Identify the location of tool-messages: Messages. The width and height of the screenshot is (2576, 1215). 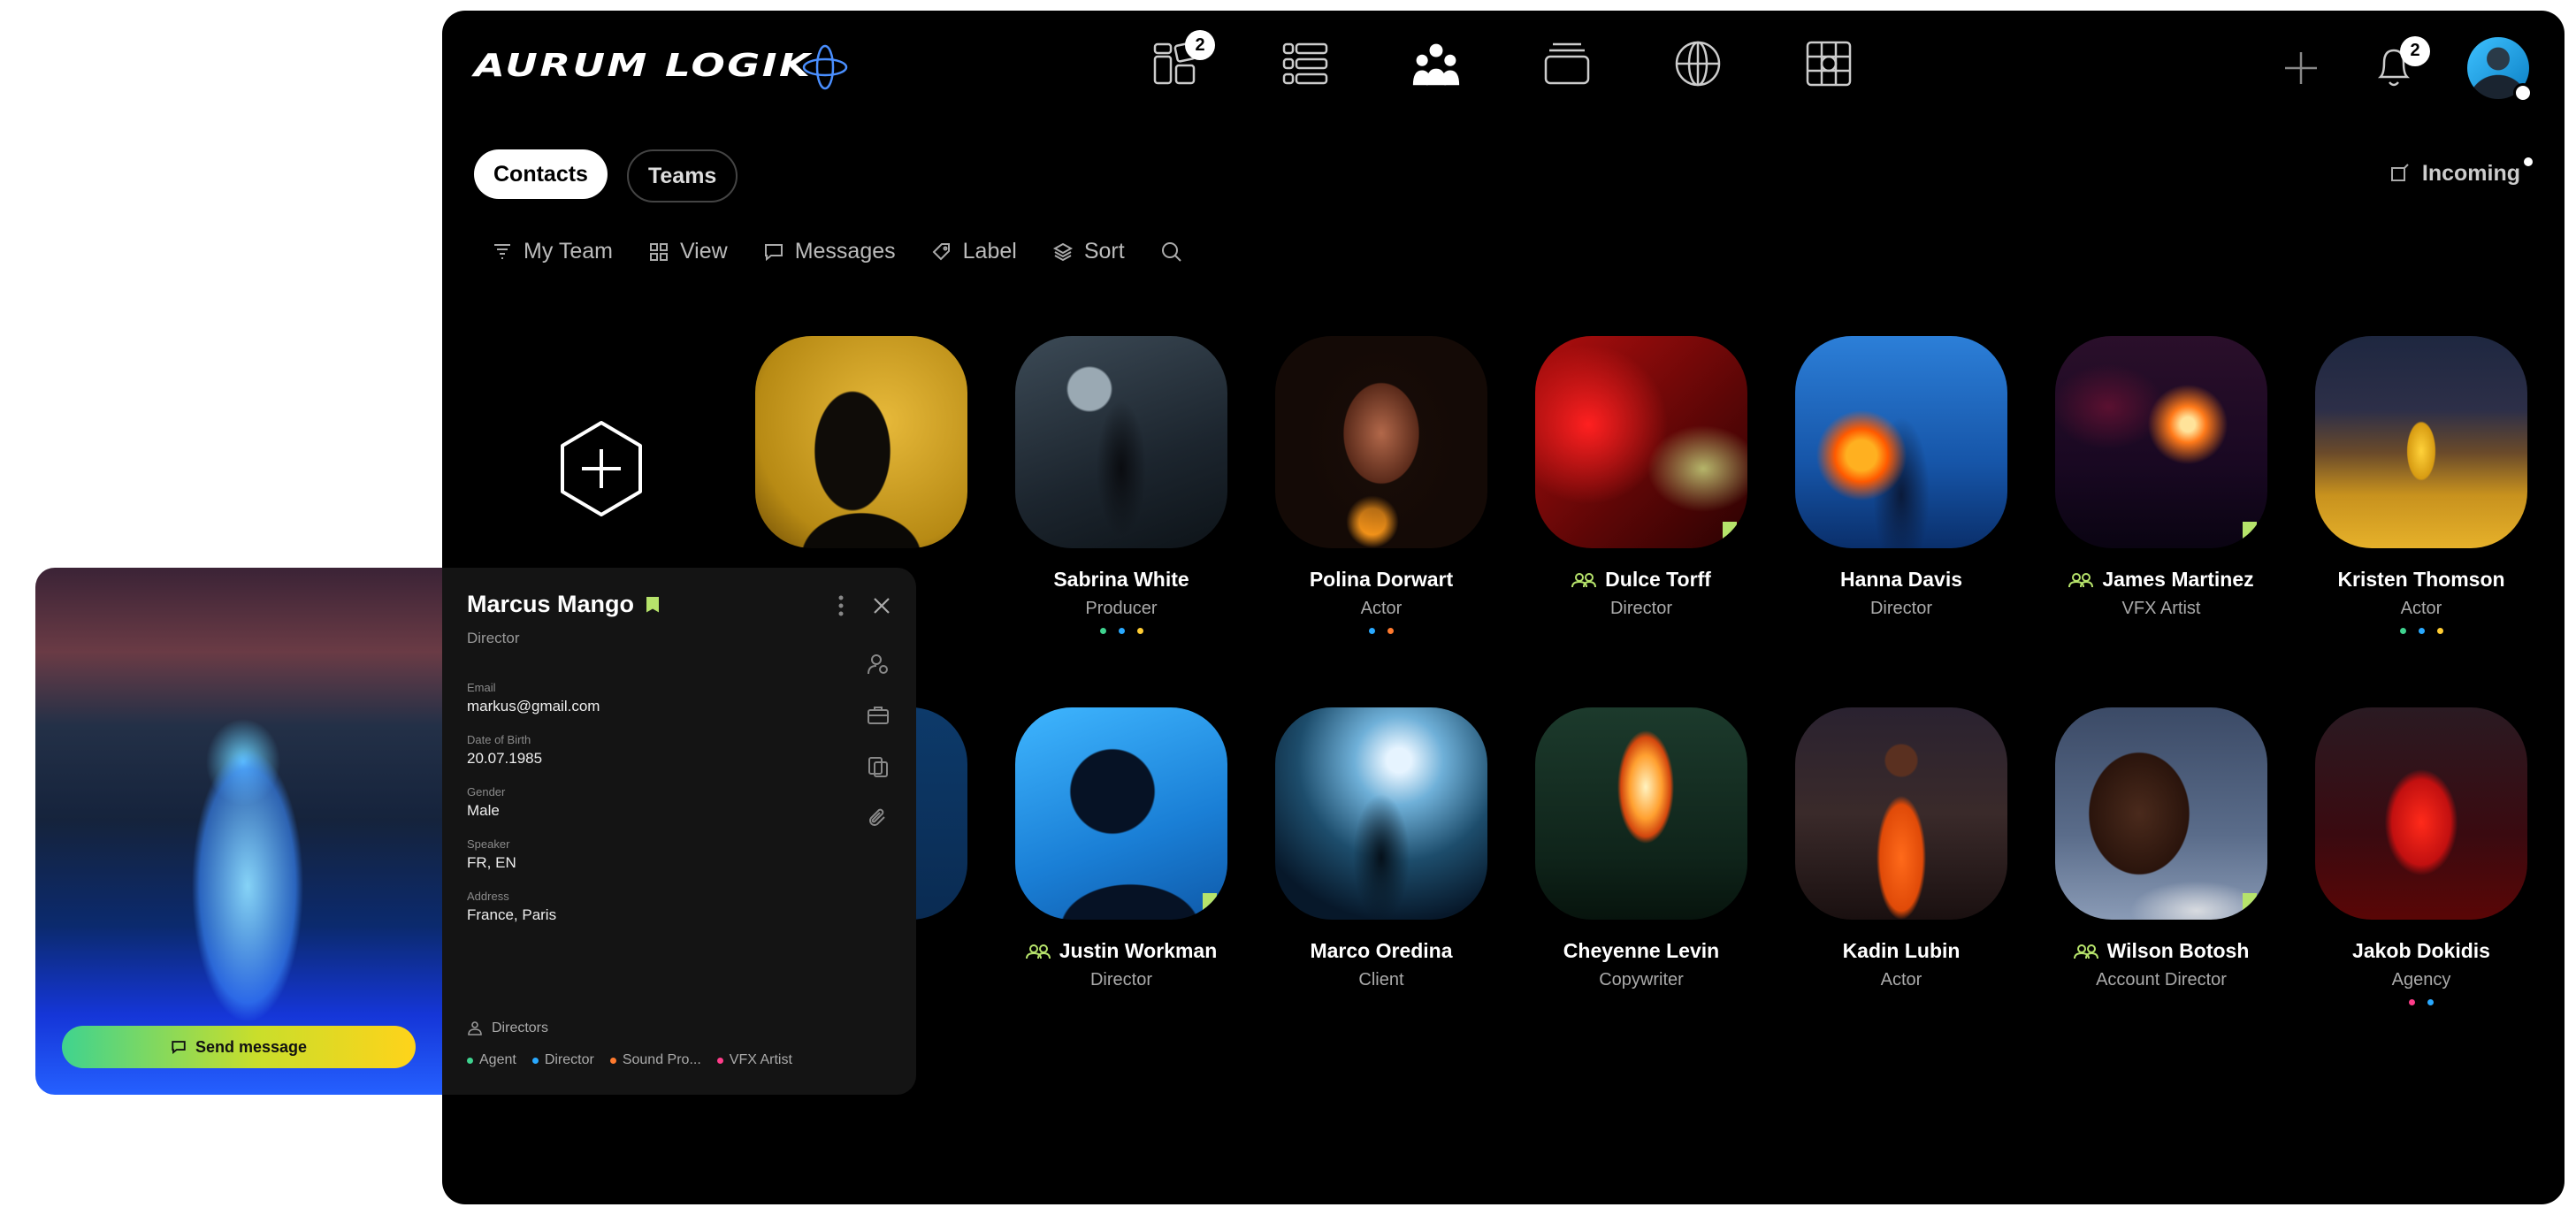
(829, 251).